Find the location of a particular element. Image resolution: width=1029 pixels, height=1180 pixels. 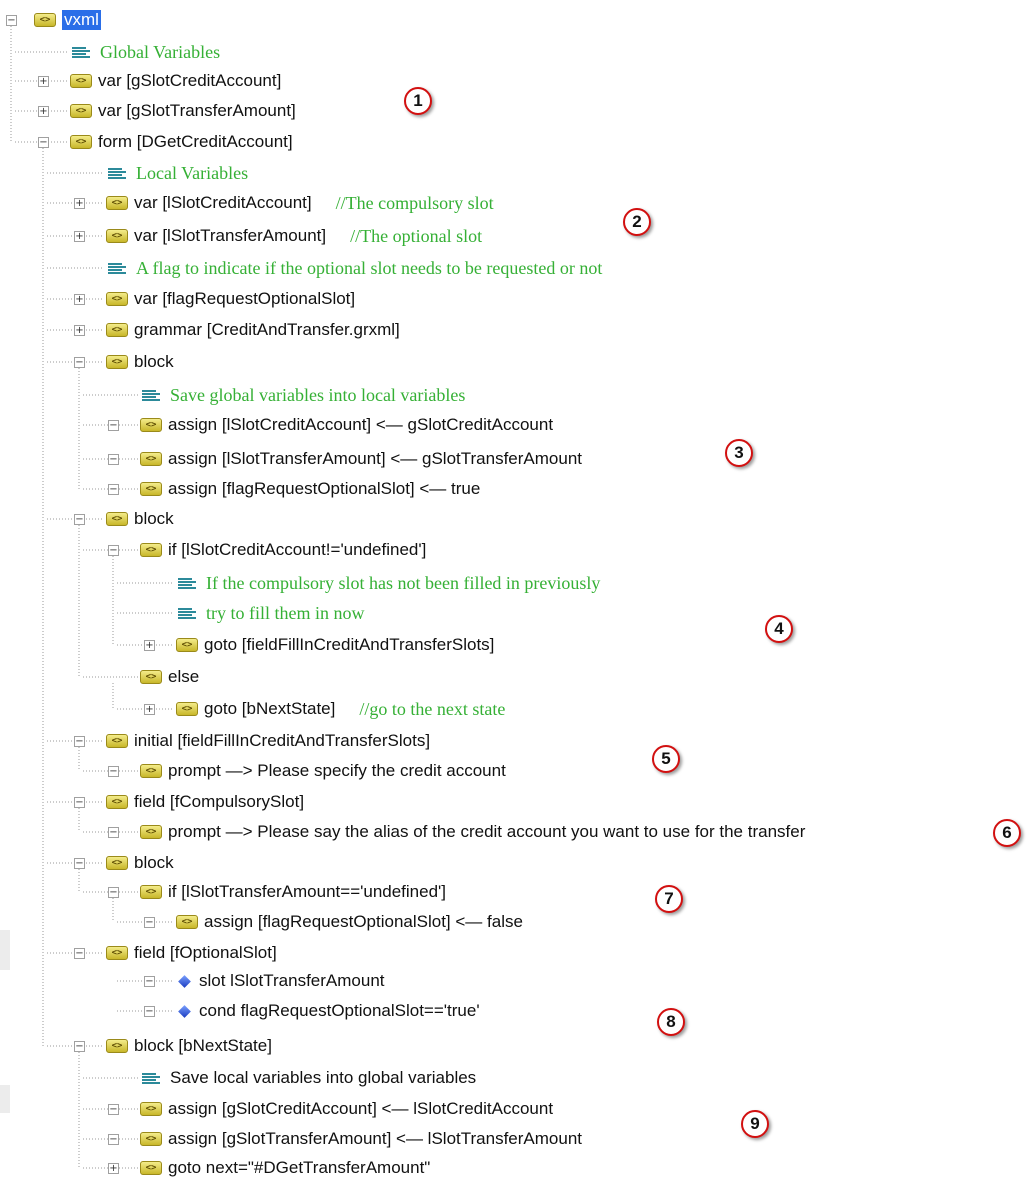

tree-node: <> field [fCompulsorySlot] is located at coordinates (205, 802).